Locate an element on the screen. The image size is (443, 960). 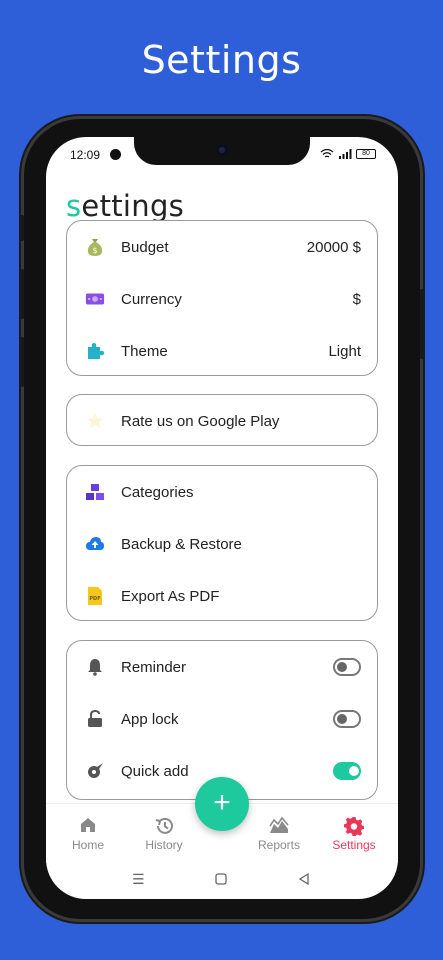
budget-row: $ Budget 20000 $ is located at coordinates (222, 247).